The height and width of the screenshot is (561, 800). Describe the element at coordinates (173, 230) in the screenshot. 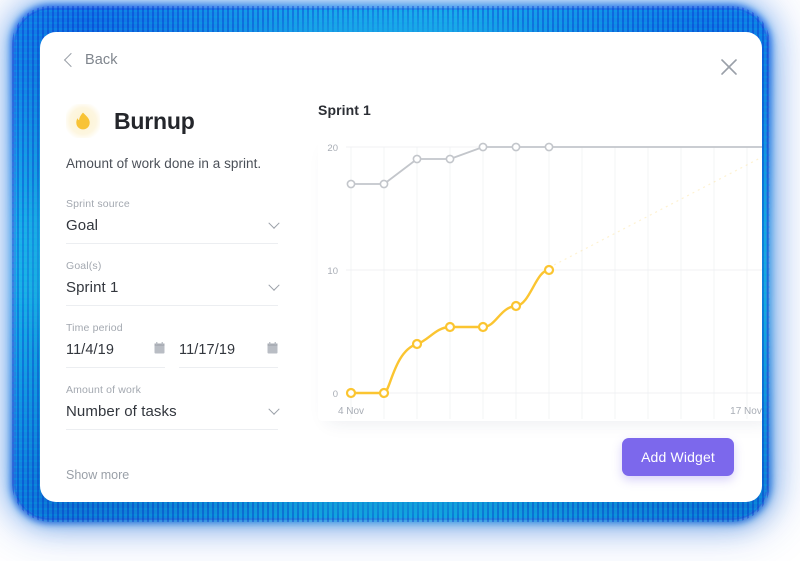

I see `sprint-source-select: Goal` at that location.